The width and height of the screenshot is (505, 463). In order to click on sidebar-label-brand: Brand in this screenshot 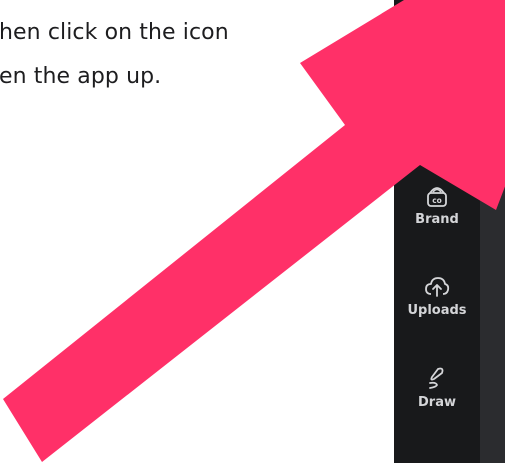, I will do `click(437, 219)`.